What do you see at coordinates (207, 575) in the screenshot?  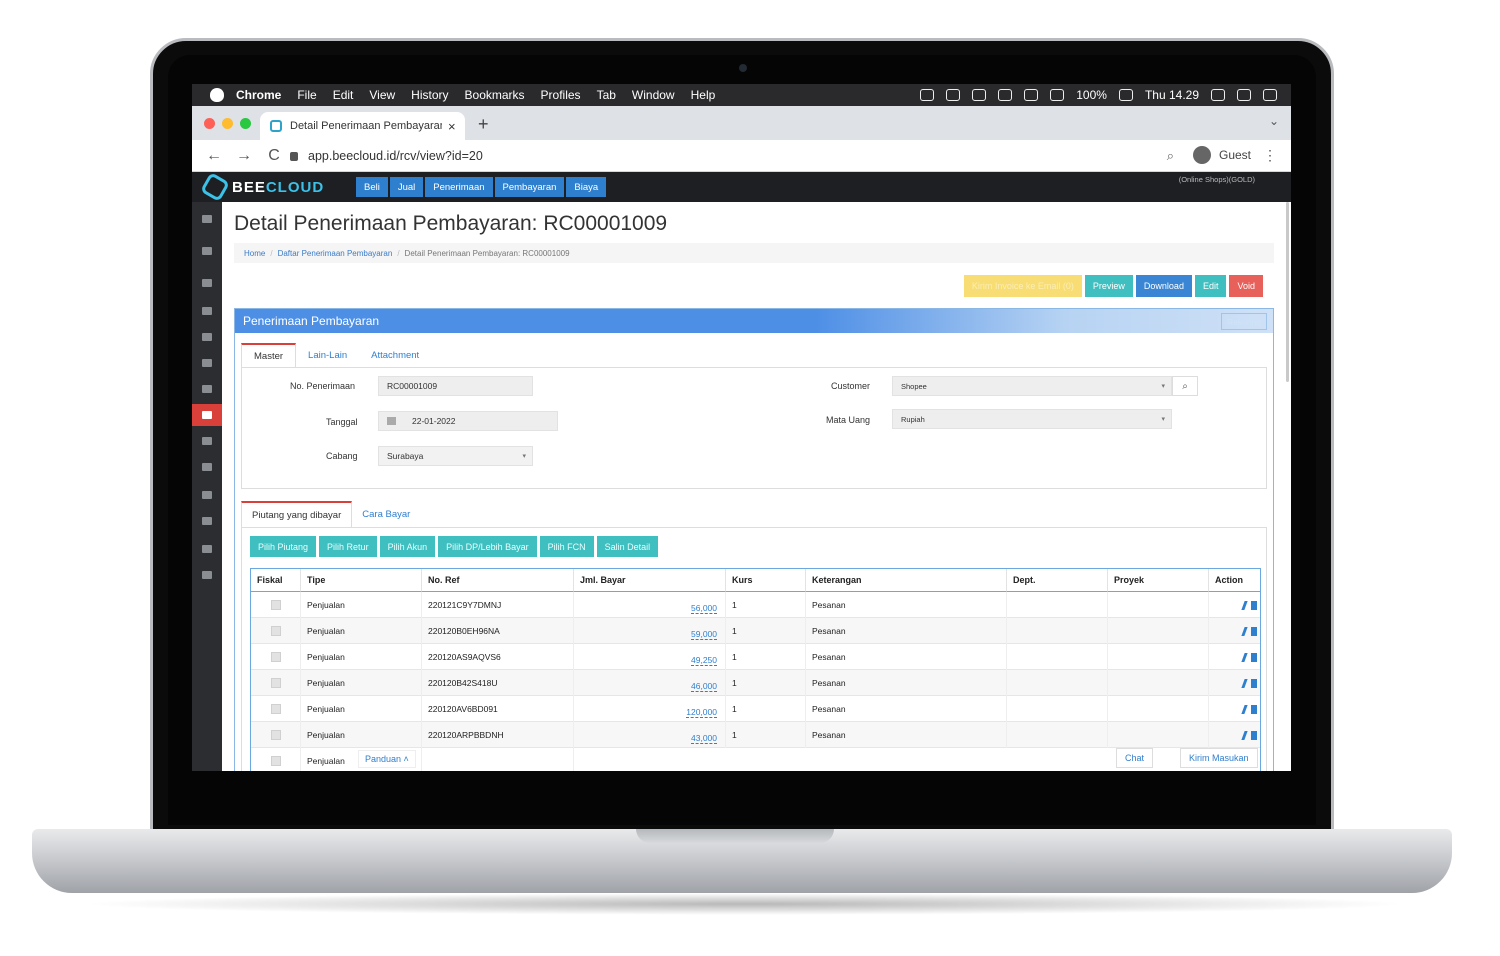 I see `sidebar-plugins` at bounding box center [207, 575].